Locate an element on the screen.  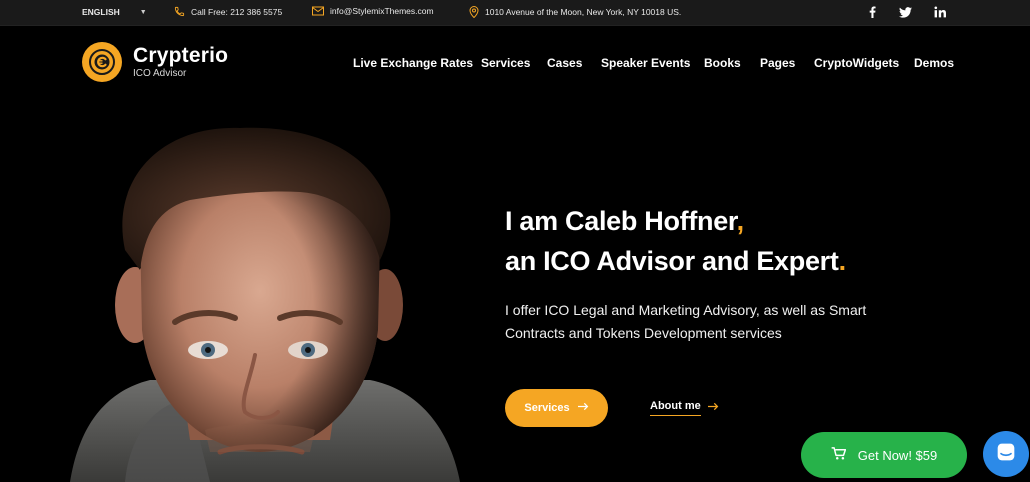
map-pin-icon is located at coordinates (474, 12).